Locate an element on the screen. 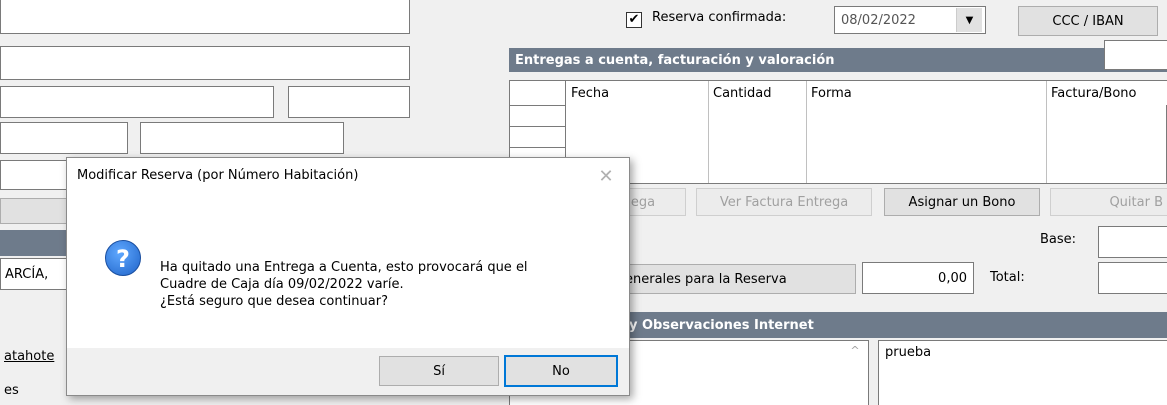 Image resolution: width=1167 pixels, height=405 pixels. yes-button: Sí is located at coordinates (439, 371).